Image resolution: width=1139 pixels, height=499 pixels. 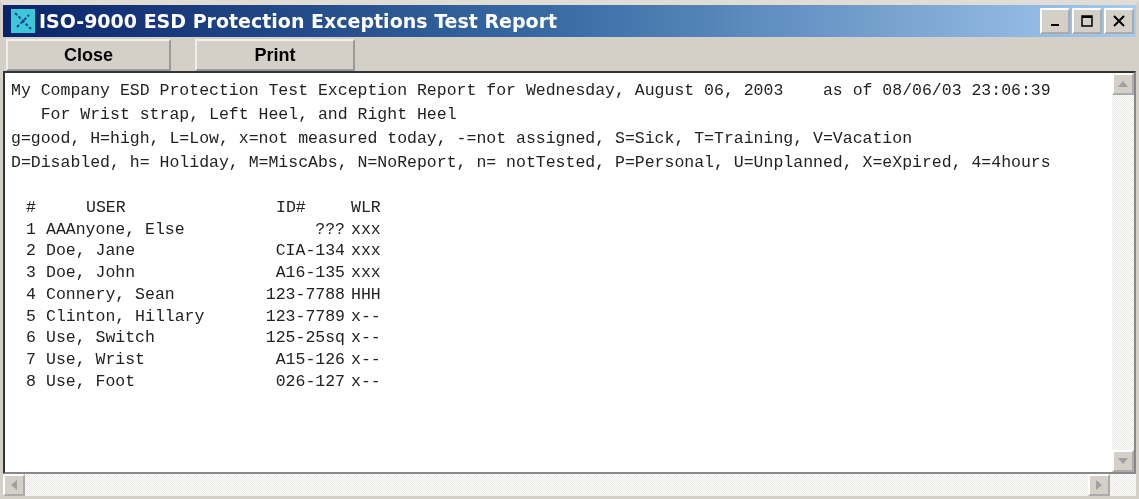 I want to click on table-cell-text: A15-126, so click(x=310, y=359).